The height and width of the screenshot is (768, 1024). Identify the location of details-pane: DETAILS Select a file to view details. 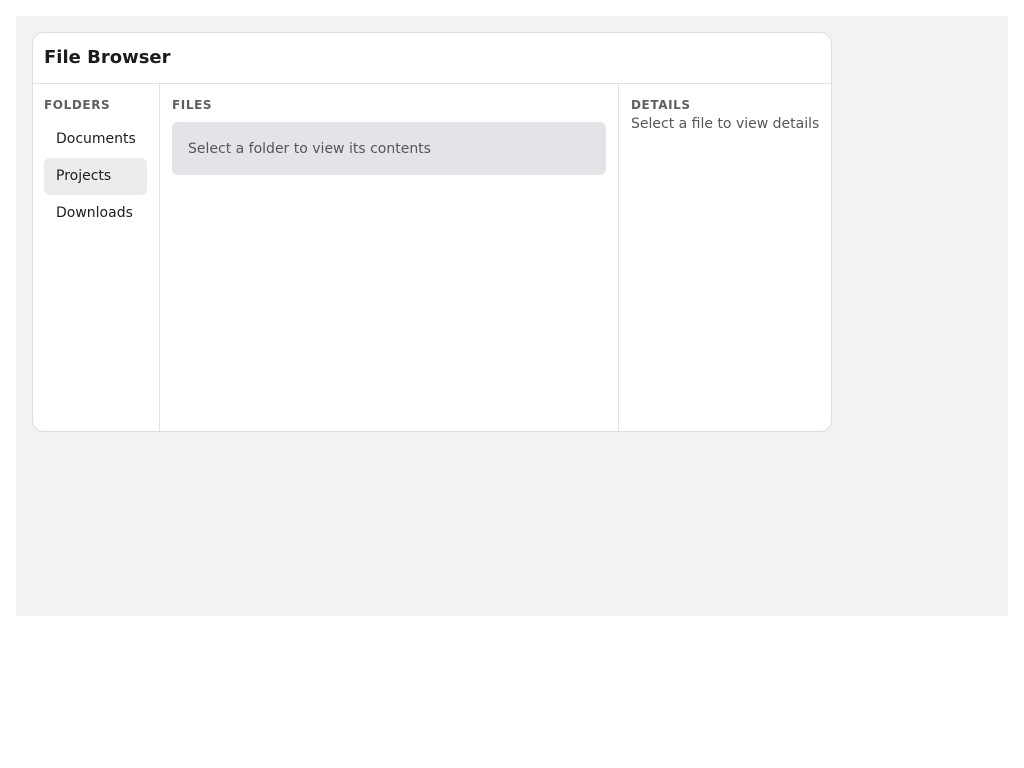
(725, 257).